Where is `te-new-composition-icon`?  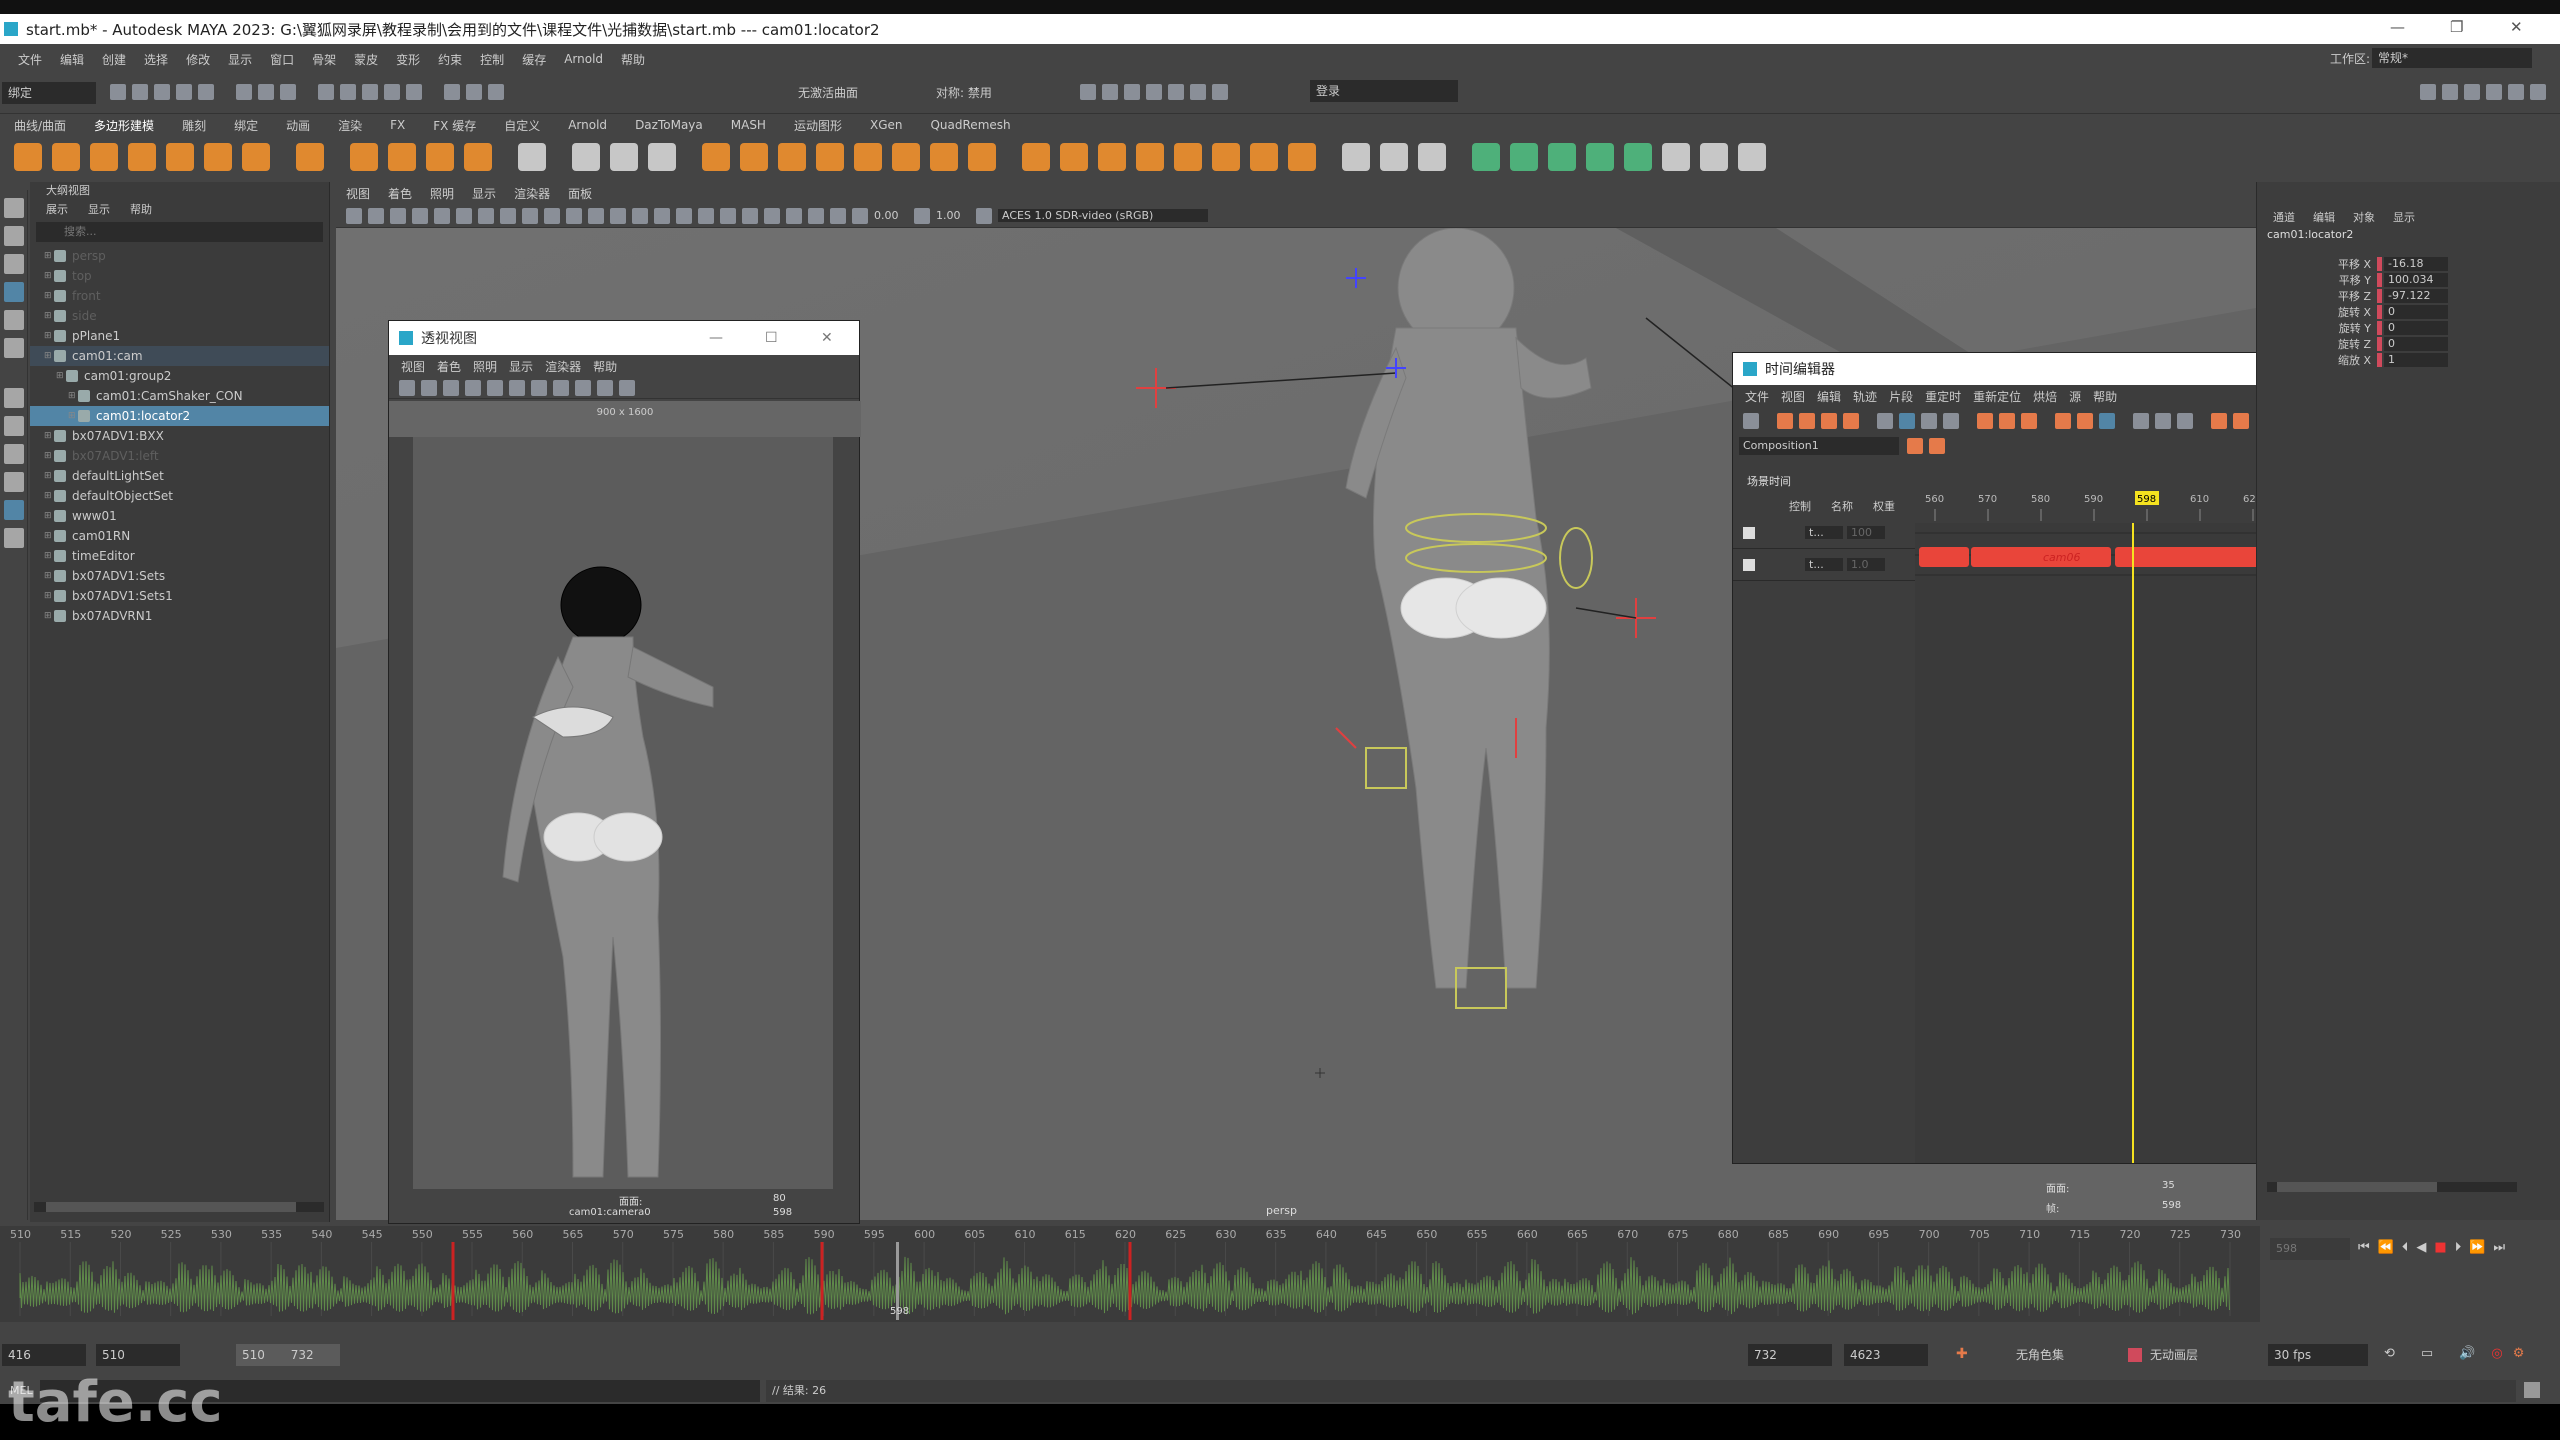 te-new-composition-icon is located at coordinates (1915, 446).